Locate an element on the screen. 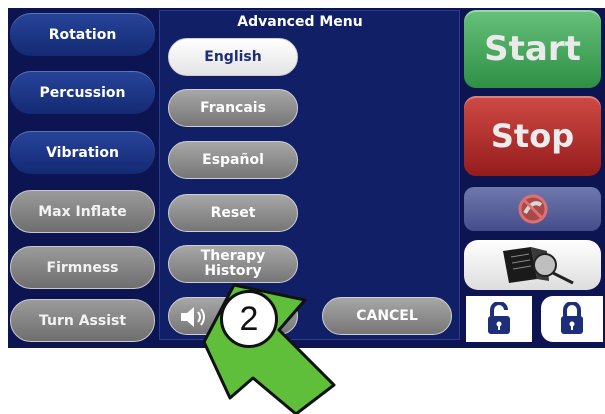 The width and height of the screenshot is (605, 414). english-button: English is located at coordinates (233, 57).